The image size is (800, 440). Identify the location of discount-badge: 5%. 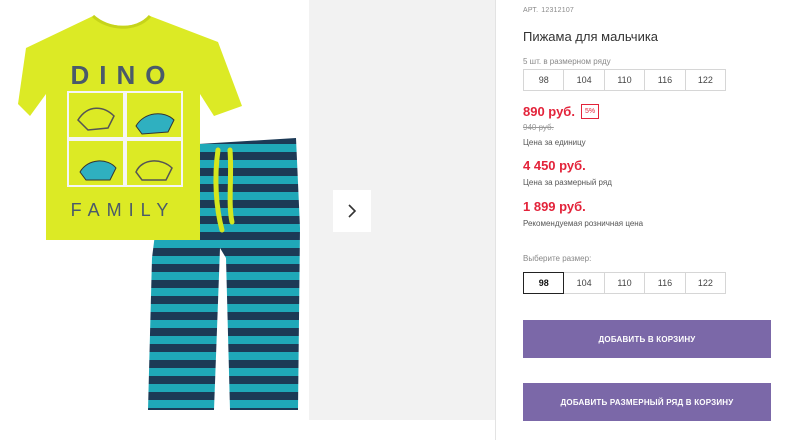
(590, 111).